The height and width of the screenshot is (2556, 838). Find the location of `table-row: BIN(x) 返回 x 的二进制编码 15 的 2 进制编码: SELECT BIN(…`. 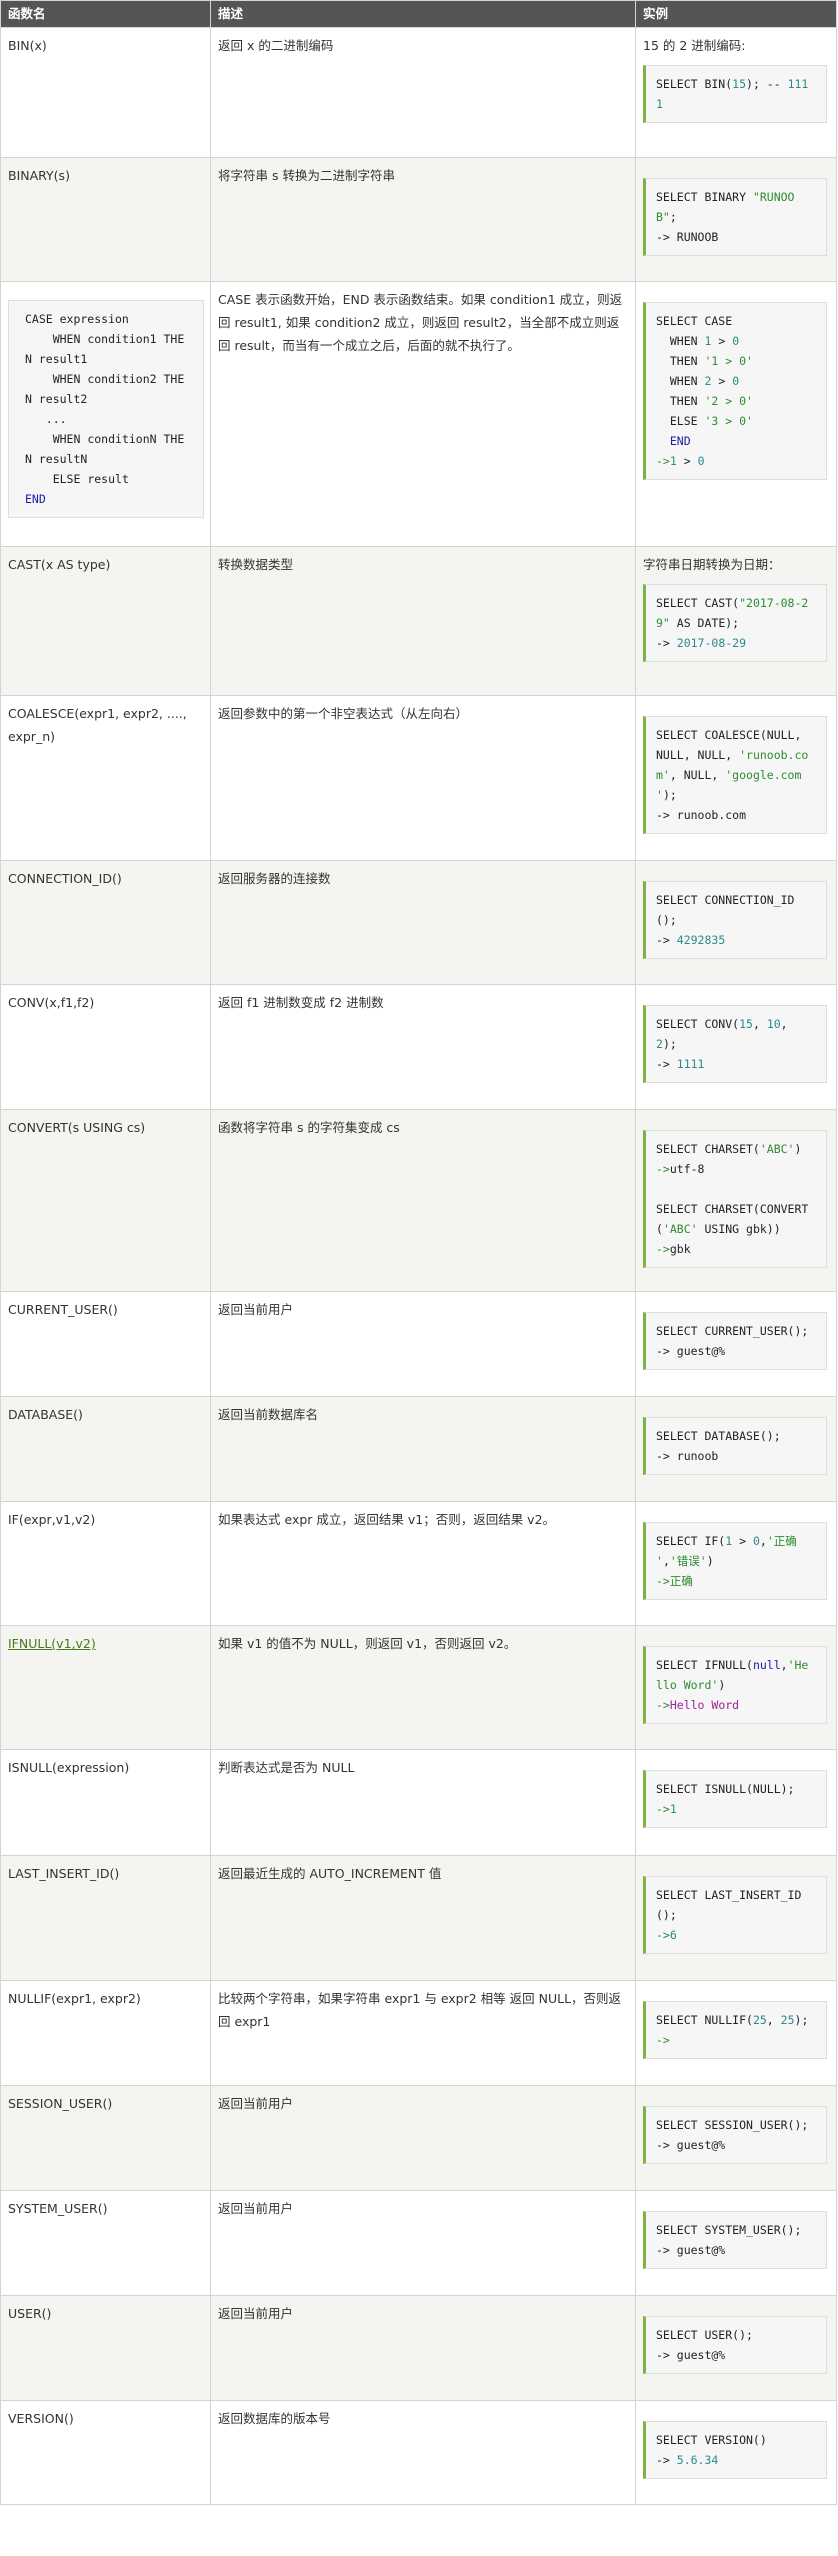

table-row: BIN(x) 返回 x 的二进制编码 15 的 2 进制编码: SELECT BIN(… is located at coordinates (418, 92).